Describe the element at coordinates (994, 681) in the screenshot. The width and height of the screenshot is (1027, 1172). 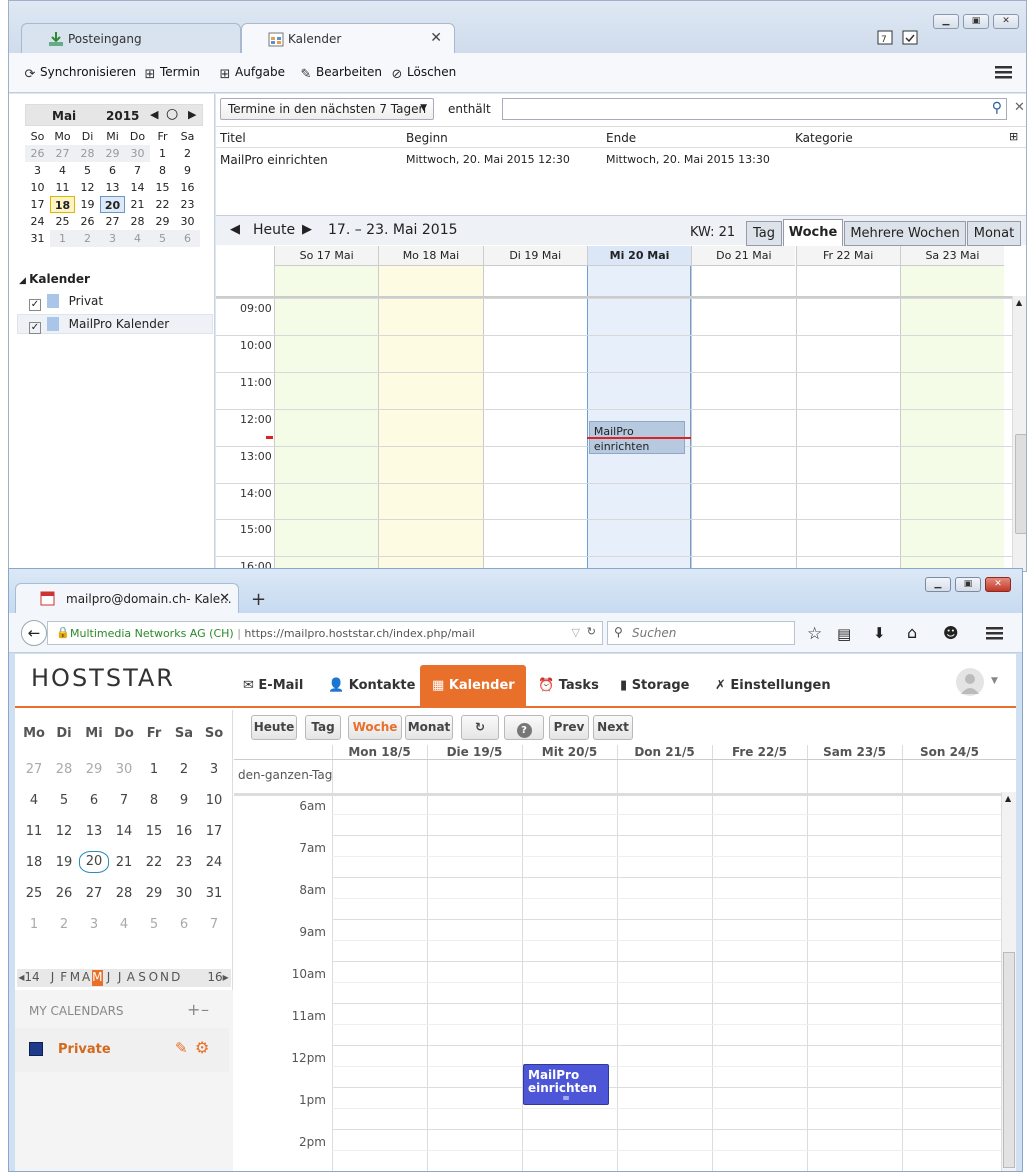
I see `chevron-down-icon: ▼` at that location.